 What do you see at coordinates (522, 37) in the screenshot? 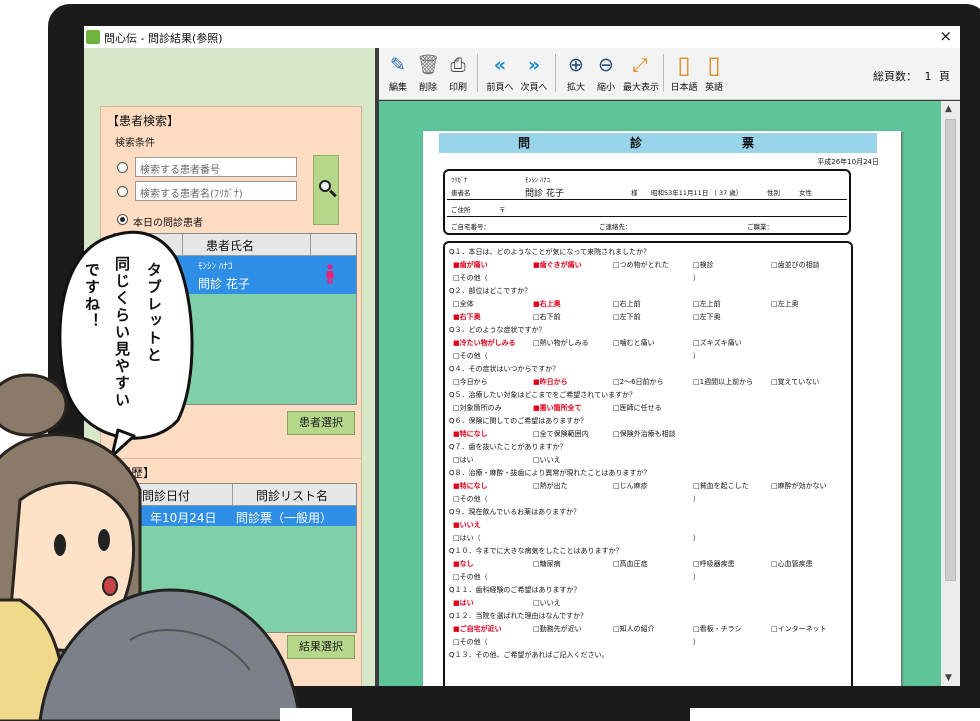
I see `title-bar: 問心伝 - 問診結果(参照) ×` at bounding box center [522, 37].